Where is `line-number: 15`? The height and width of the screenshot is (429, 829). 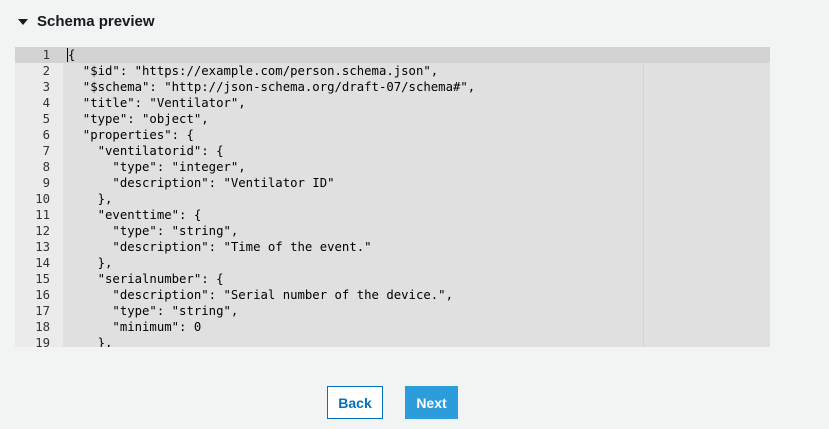 line-number: 15 is located at coordinates (42, 279).